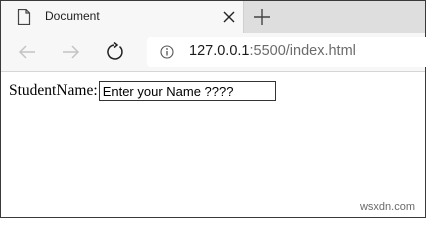 Image resolution: width=426 pixels, height=240 pixels. Describe the element at coordinates (72, 16) in the screenshot. I see `tab-title: Document` at that location.